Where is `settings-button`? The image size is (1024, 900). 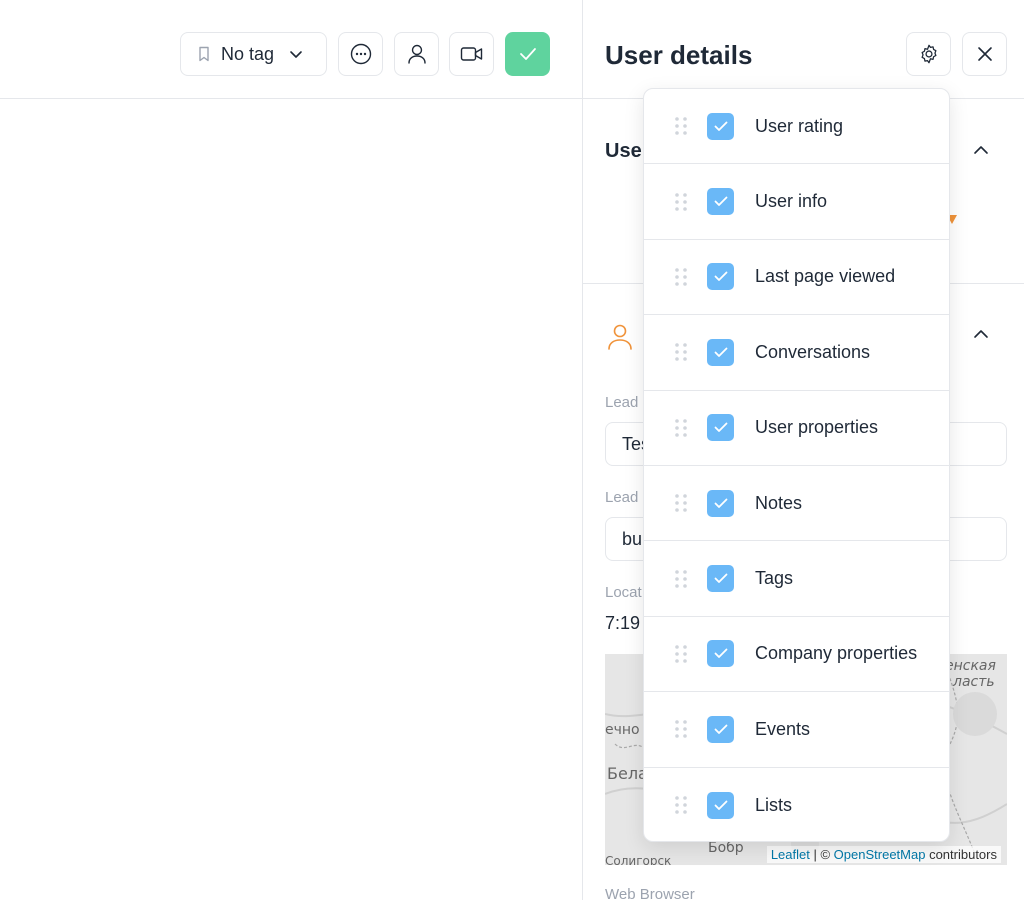 settings-button is located at coordinates (928, 54).